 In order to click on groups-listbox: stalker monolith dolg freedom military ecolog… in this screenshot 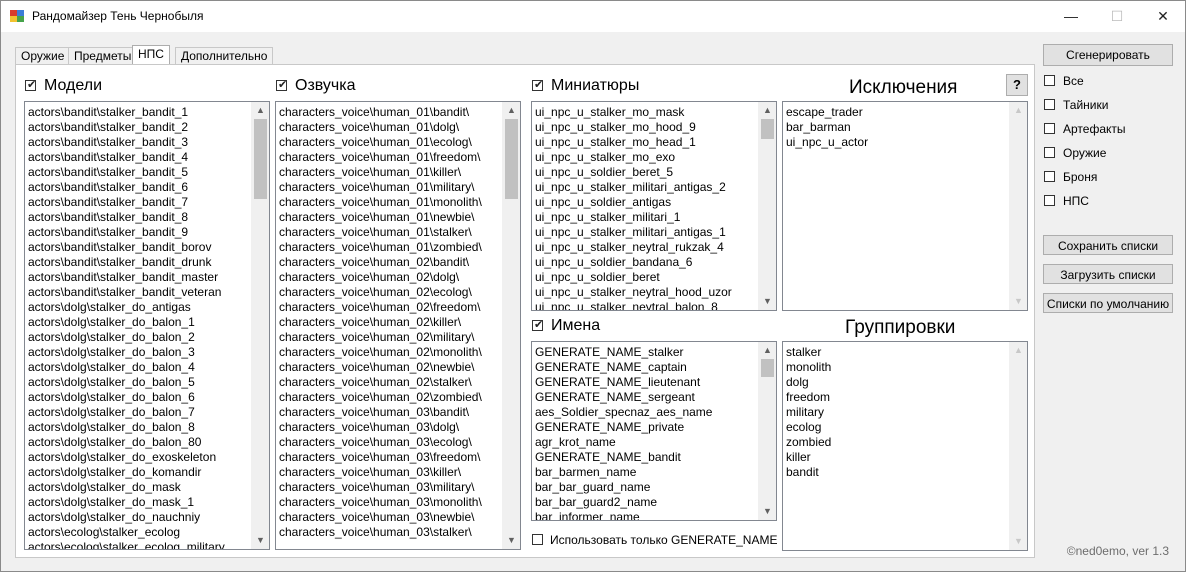, I will do `click(905, 446)`.